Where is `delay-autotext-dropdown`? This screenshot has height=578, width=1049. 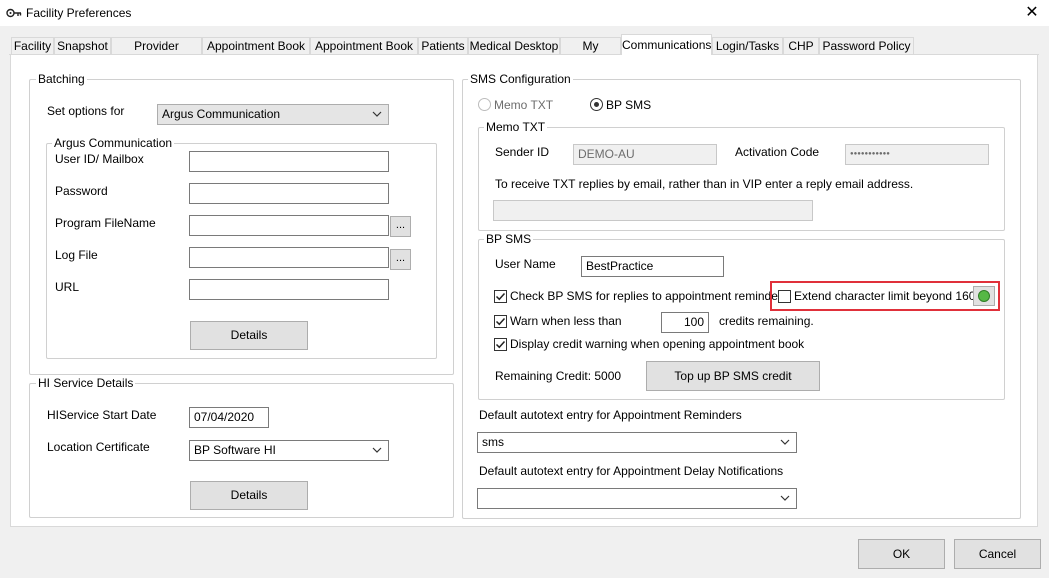 delay-autotext-dropdown is located at coordinates (637, 498).